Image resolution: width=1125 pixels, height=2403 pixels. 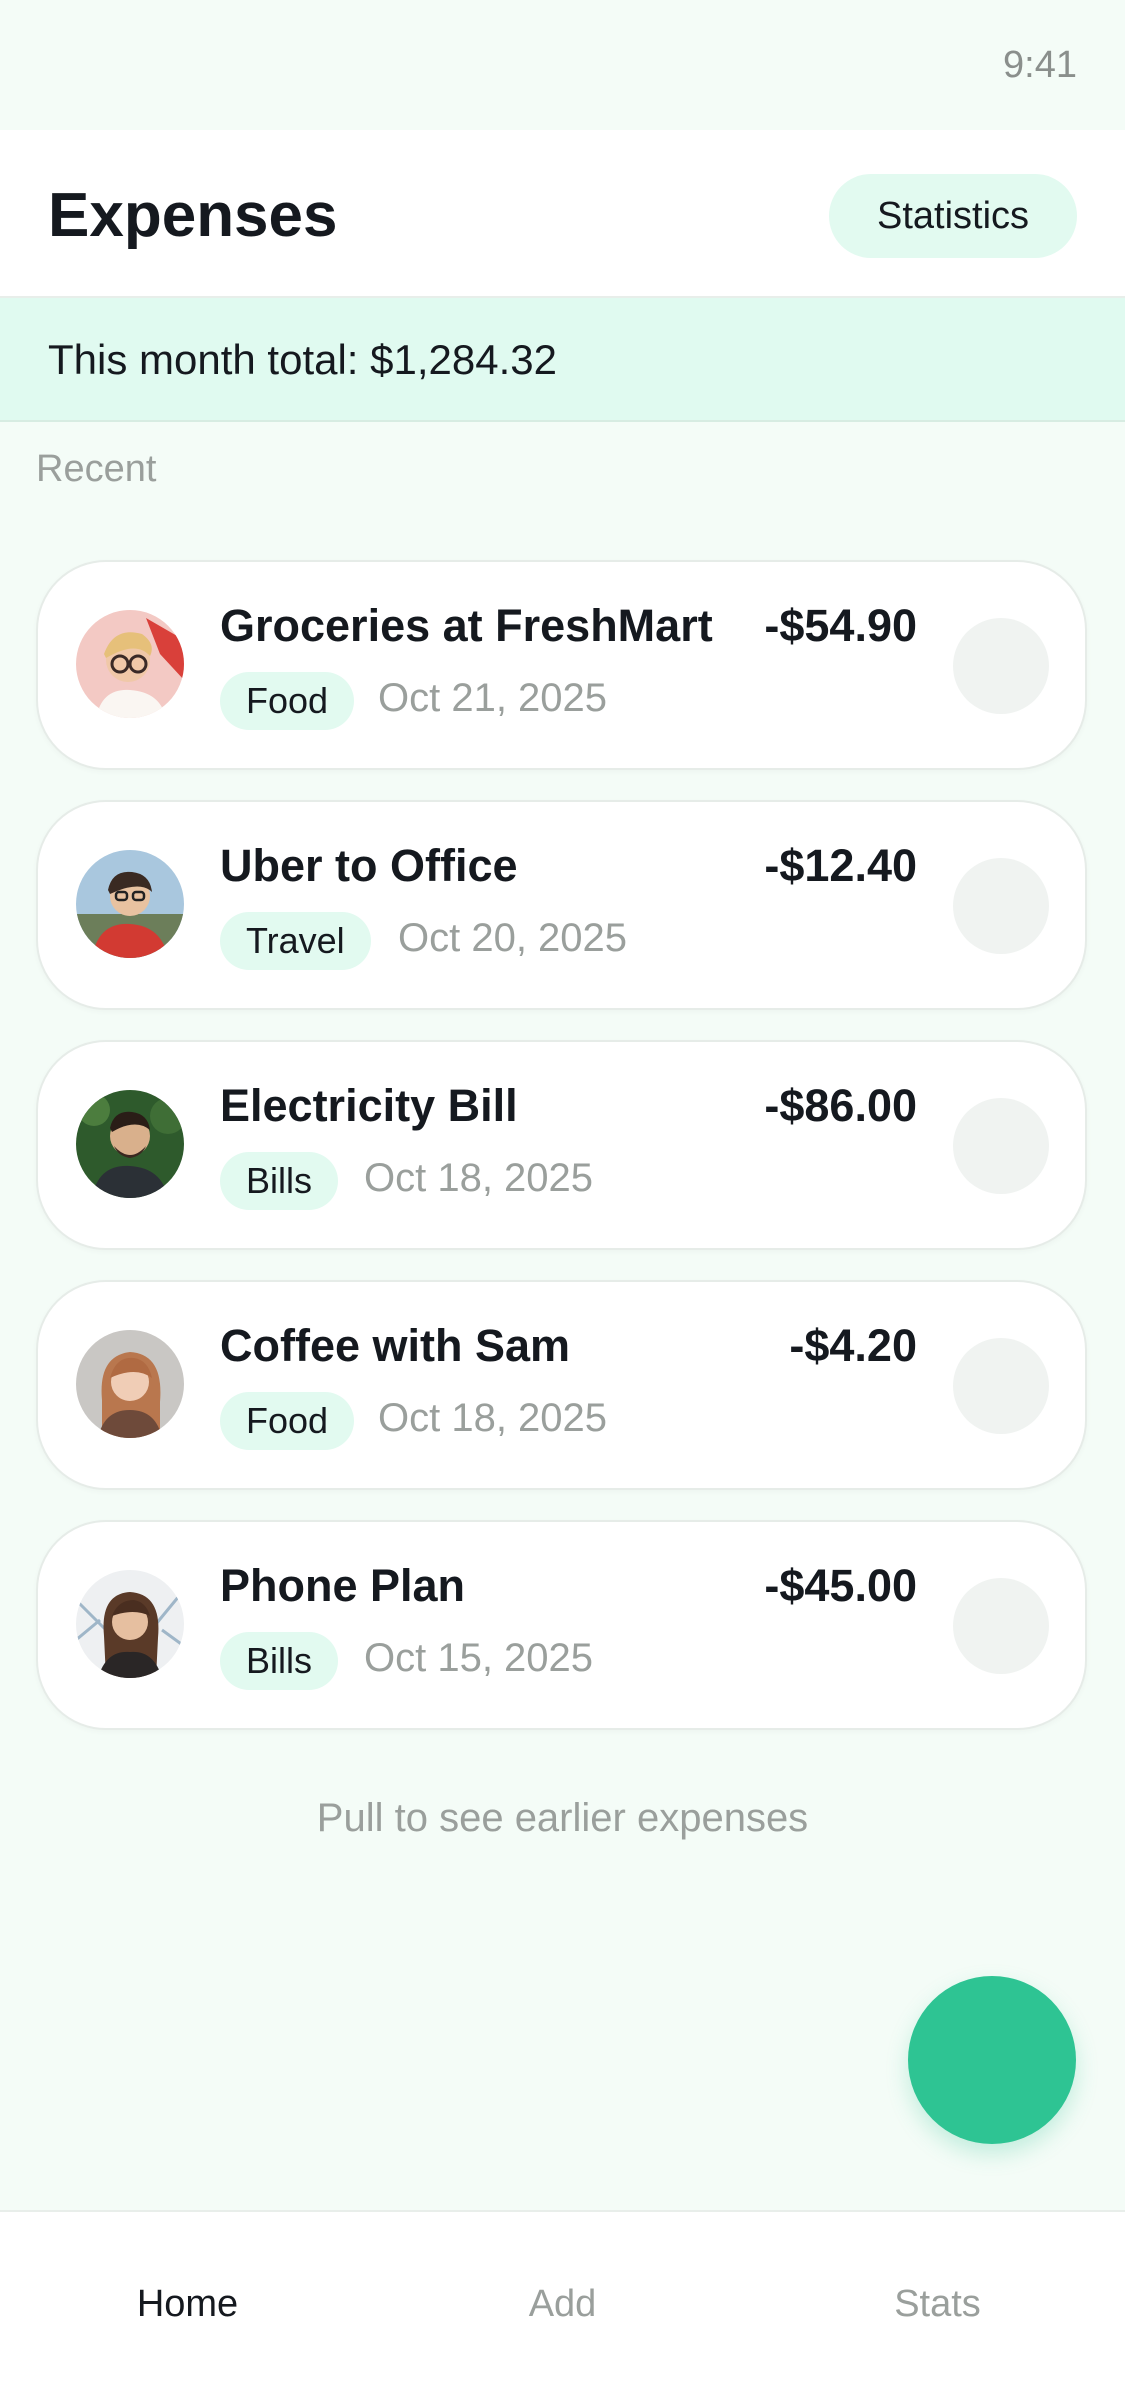 I want to click on expense-amount: -$12.40, so click(x=840, y=865).